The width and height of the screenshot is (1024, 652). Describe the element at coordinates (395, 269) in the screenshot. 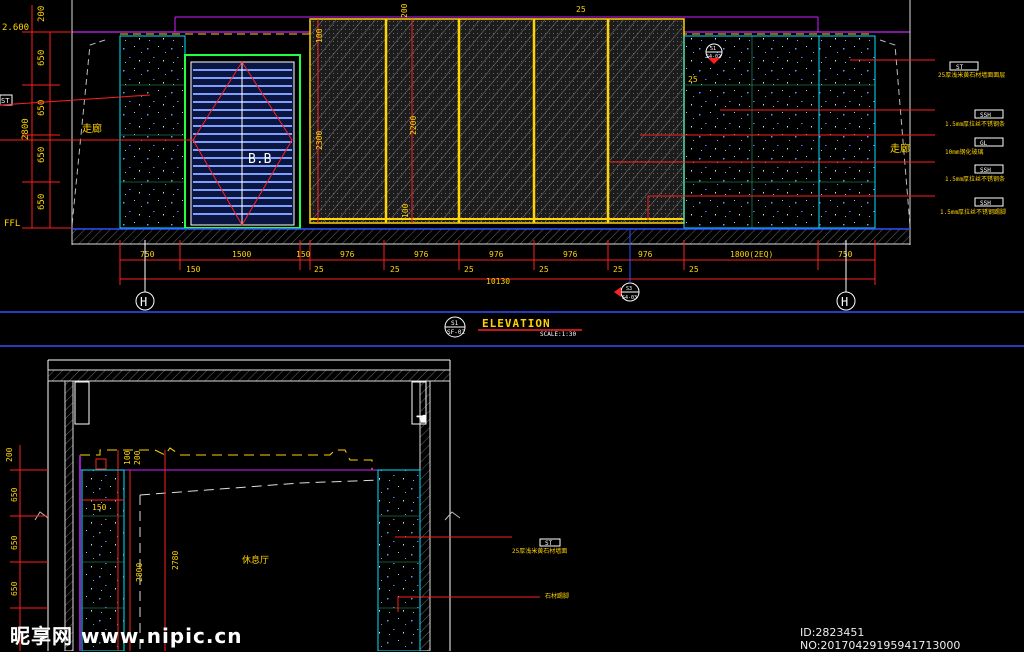

I see `bottom-sub-dim-2: 25` at that location.